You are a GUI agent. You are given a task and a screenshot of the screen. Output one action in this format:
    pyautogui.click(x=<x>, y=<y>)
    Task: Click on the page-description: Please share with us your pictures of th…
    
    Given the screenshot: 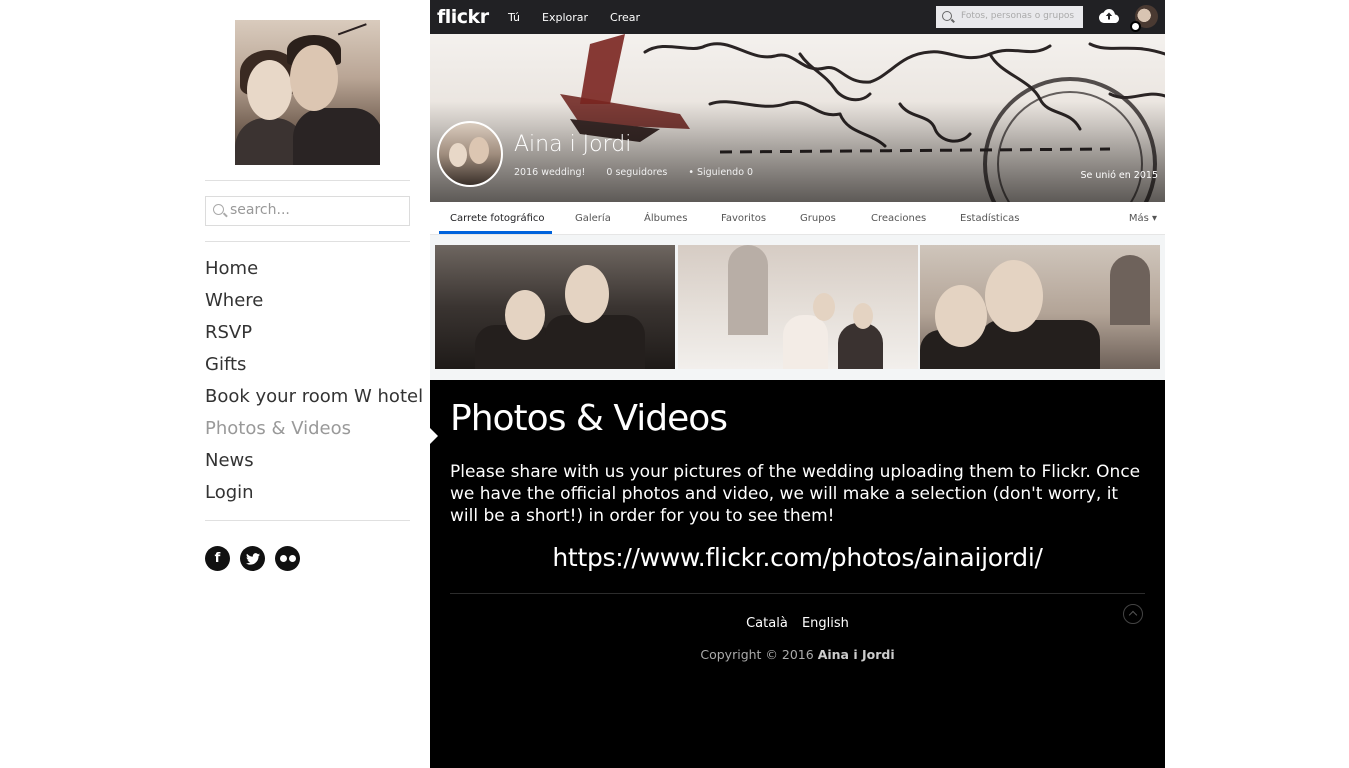 What is the action you would take?
    pyautogui.click(x=795, y=494)
    